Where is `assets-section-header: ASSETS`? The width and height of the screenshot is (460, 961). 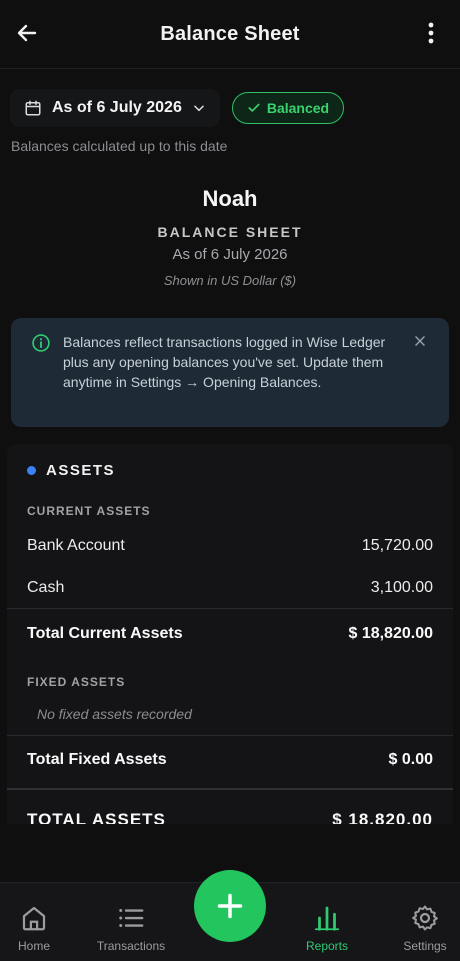 assets-section-header: ASSETS is located at coordinates (71, 470).